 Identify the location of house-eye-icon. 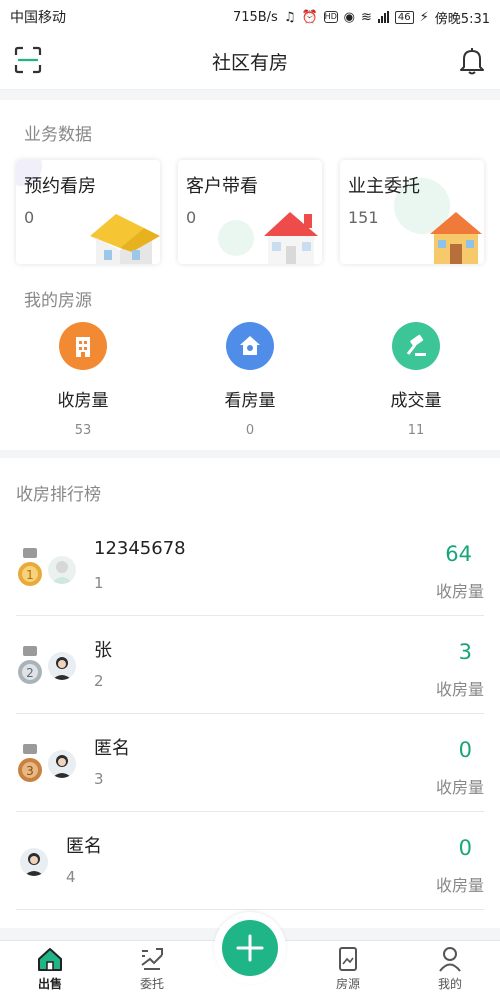
(250, 346).